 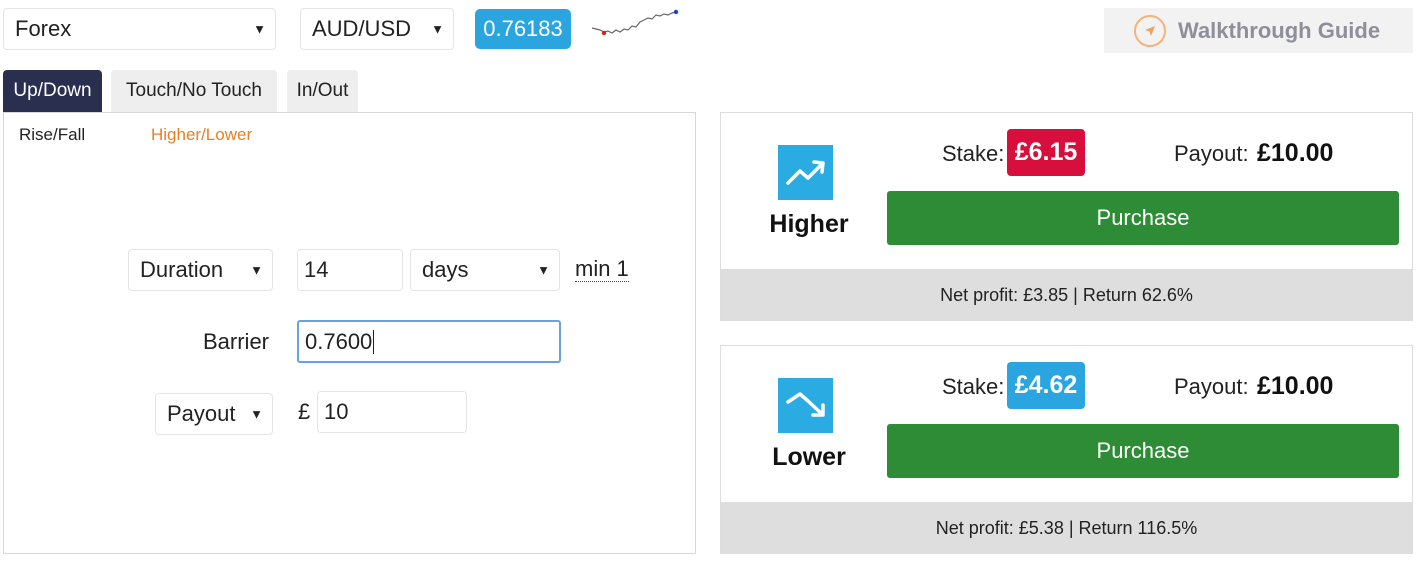 I want to click on purchase-lower-button: Purchase, so click(x=1143, y=451).